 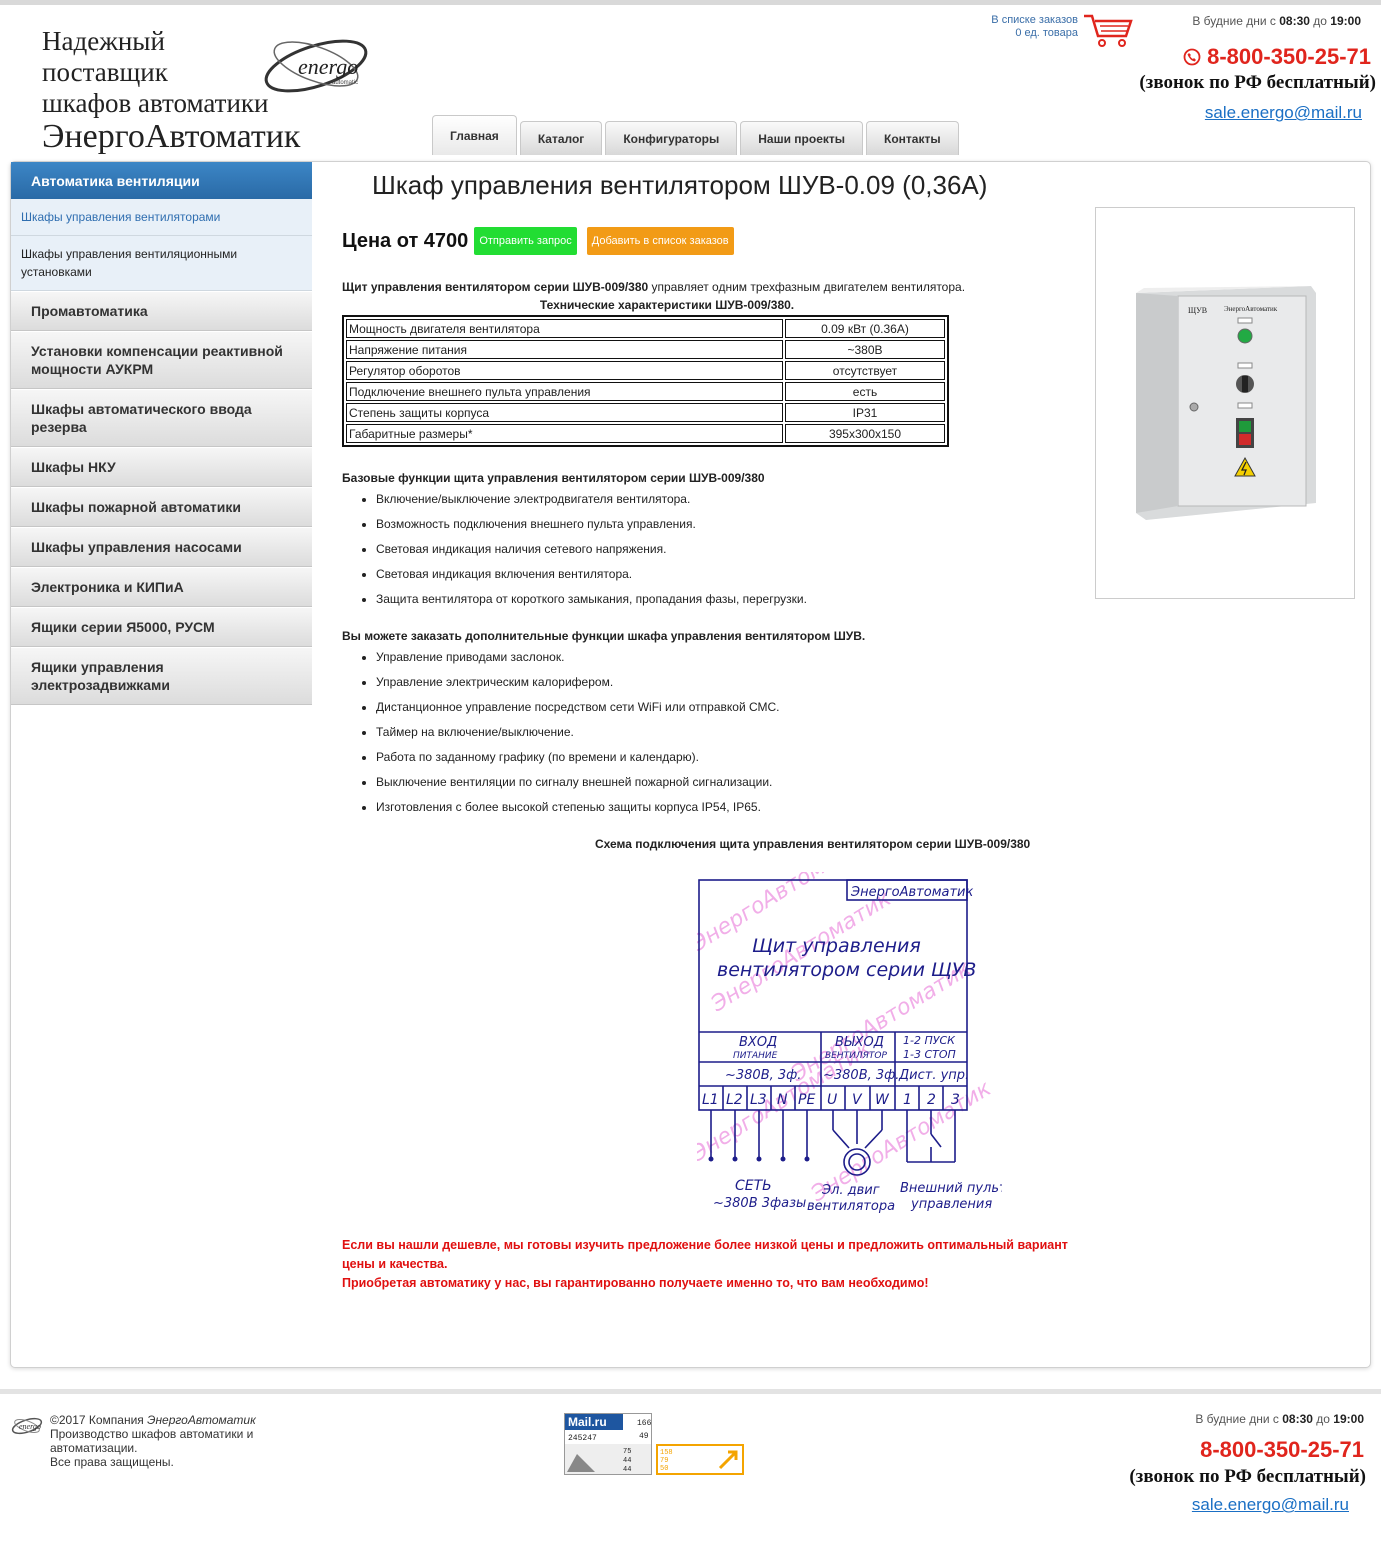 I want to click on svg-text: Mail.ru, so click(x=587, y=1422).